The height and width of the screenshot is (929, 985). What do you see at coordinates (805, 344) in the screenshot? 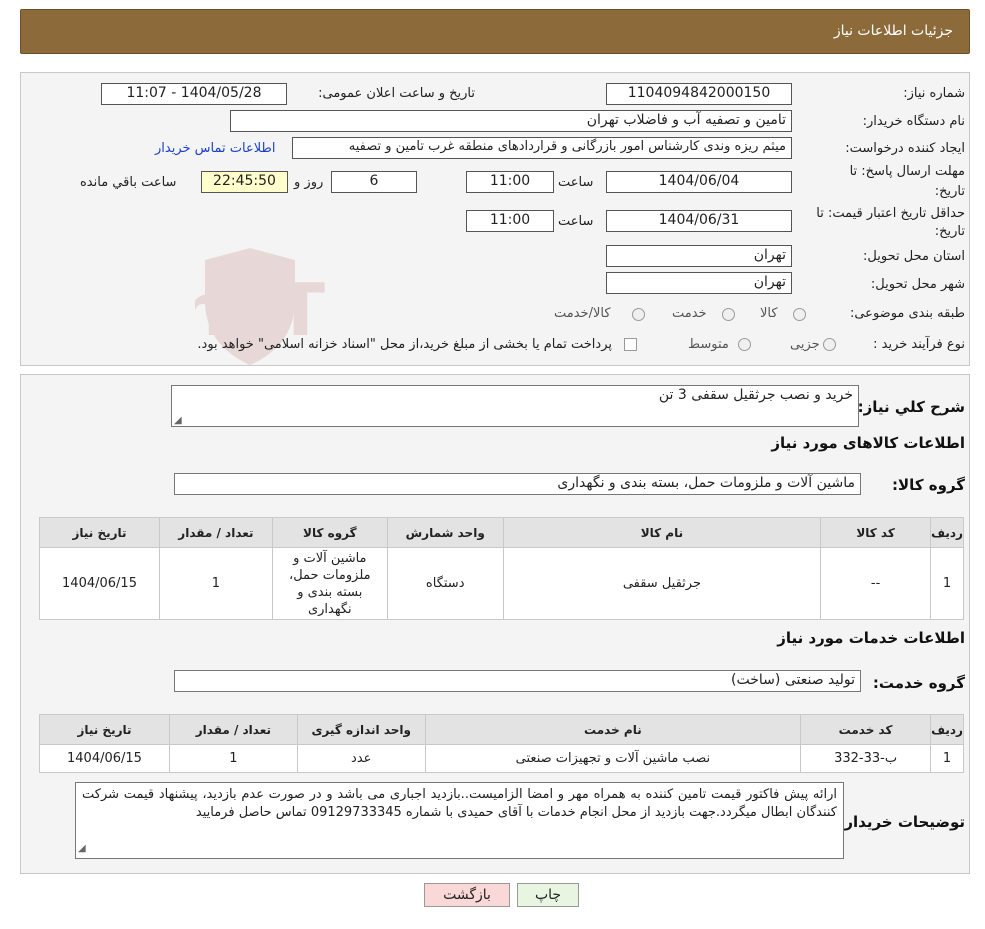
I see `process-option-partial: جزیی` at bounding box center [805, 344].